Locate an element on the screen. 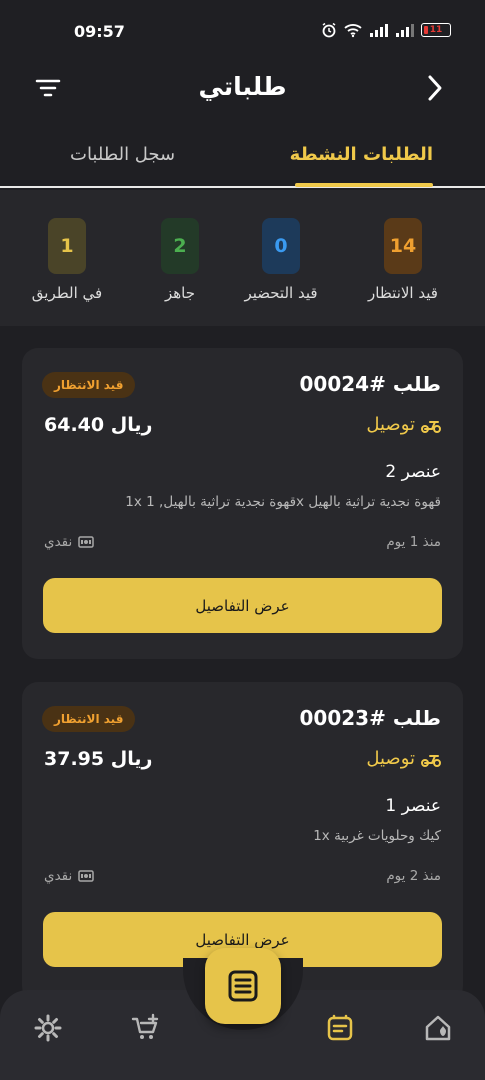 The image size is (485, 1080). status-bar: 09:57 11 is located at coordinates (242, 30).